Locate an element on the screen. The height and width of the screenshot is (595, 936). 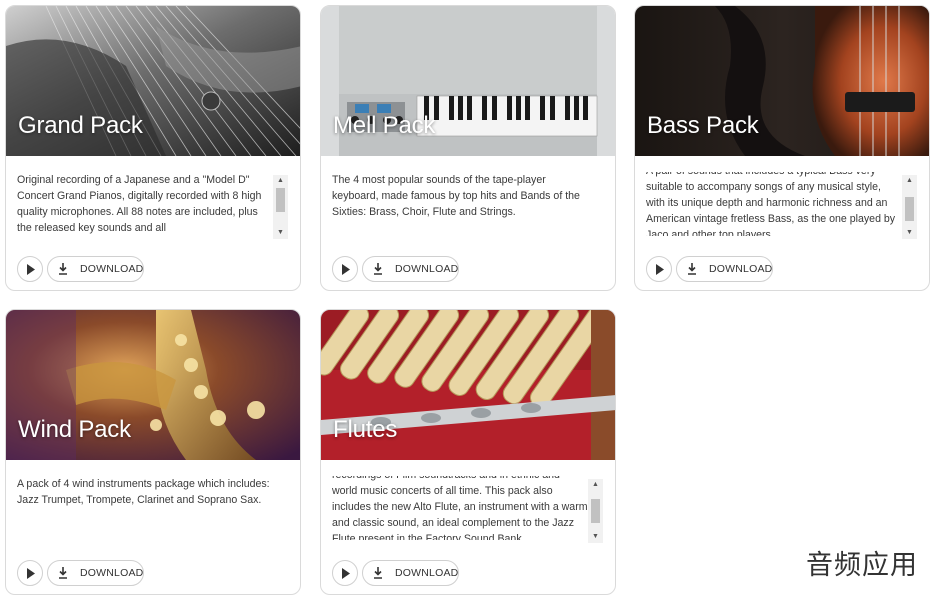
card-image-flutes: Flutes is located at coordinates (468, 385).